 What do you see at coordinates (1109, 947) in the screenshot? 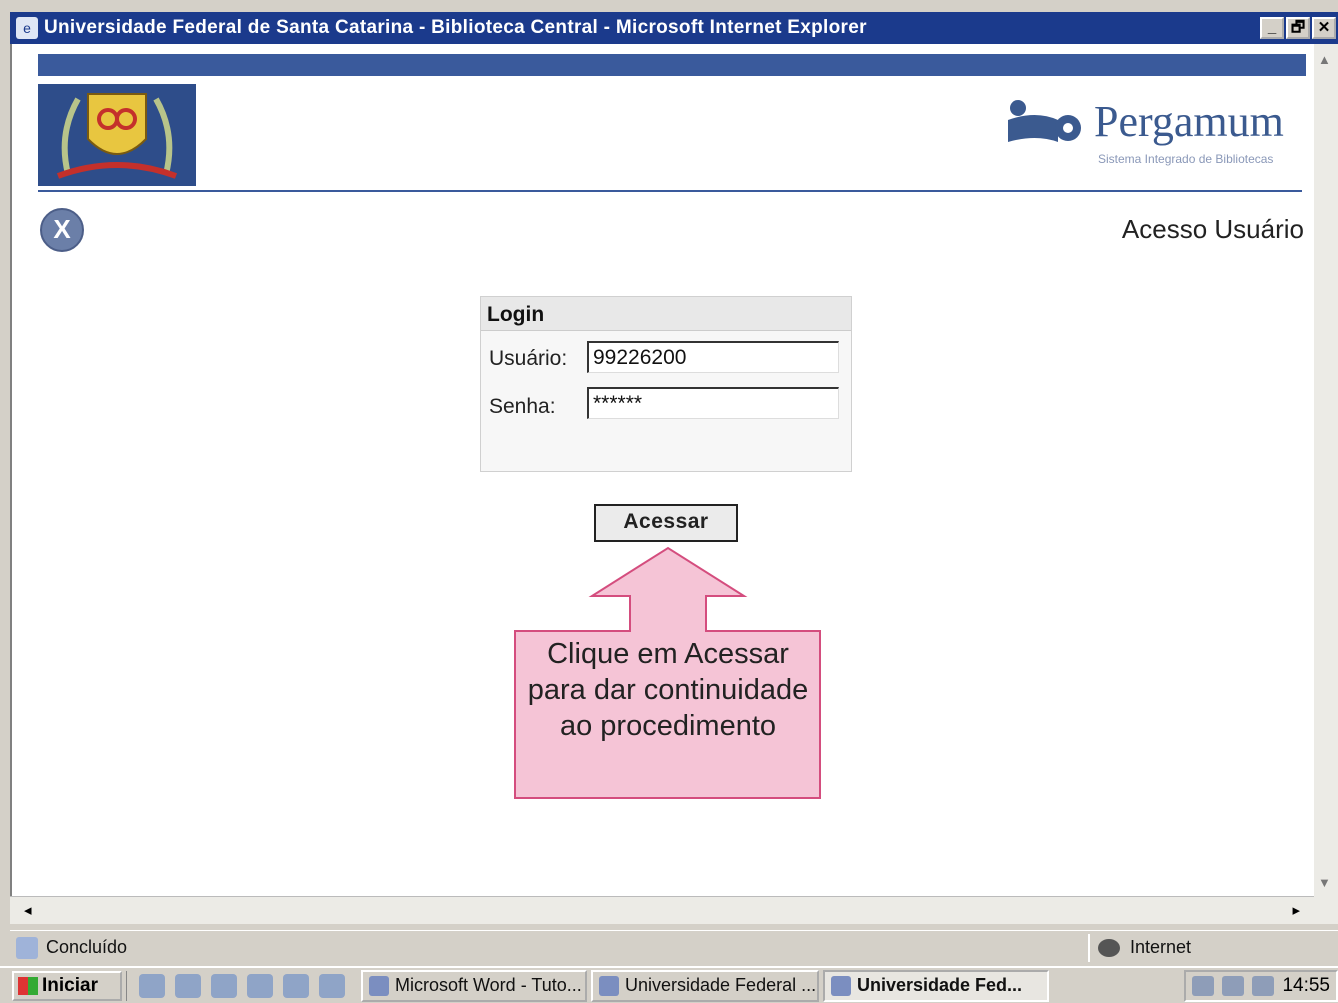
I see `globe-icon` at bounding box center [1109, 947].